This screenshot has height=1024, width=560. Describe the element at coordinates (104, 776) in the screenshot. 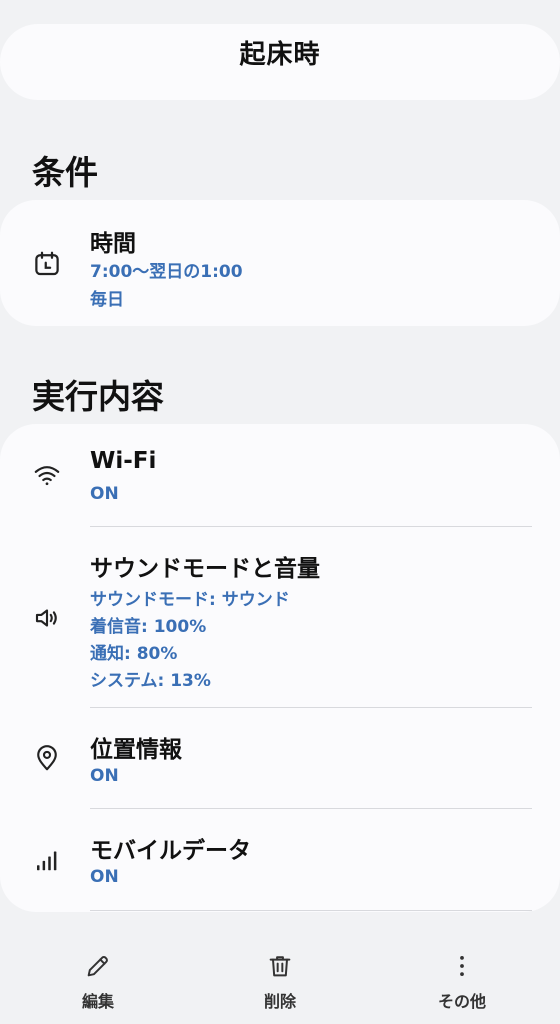

I see `action-location-value: ON` at that location.